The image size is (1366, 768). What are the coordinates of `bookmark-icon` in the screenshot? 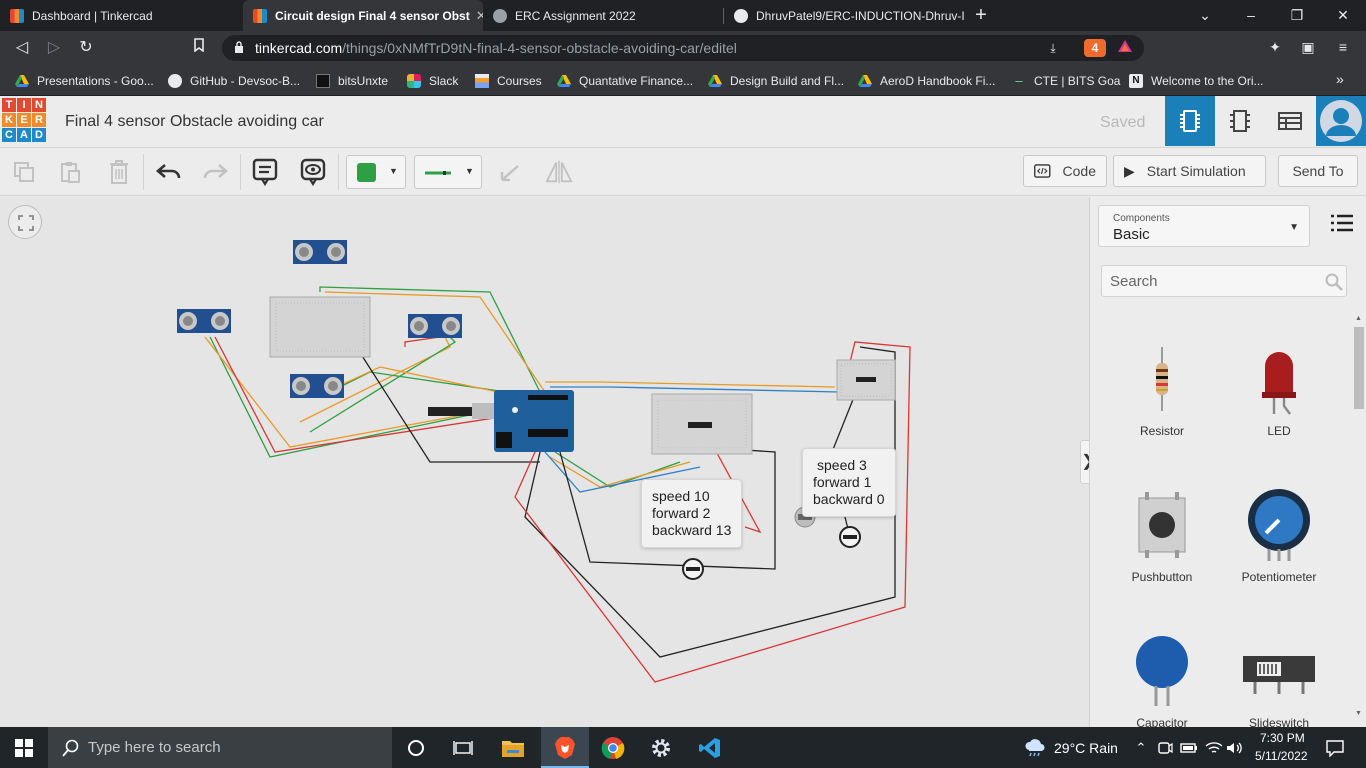 It's located at (199, 48).